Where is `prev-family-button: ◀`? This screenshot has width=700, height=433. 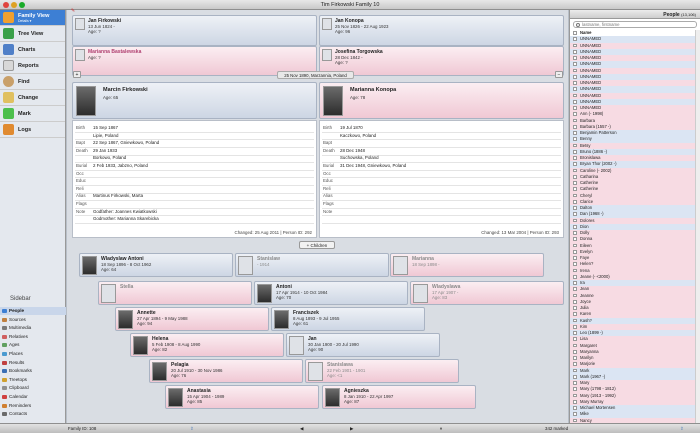
prev-family-button: ◀ is located at coordinates (301, 428).